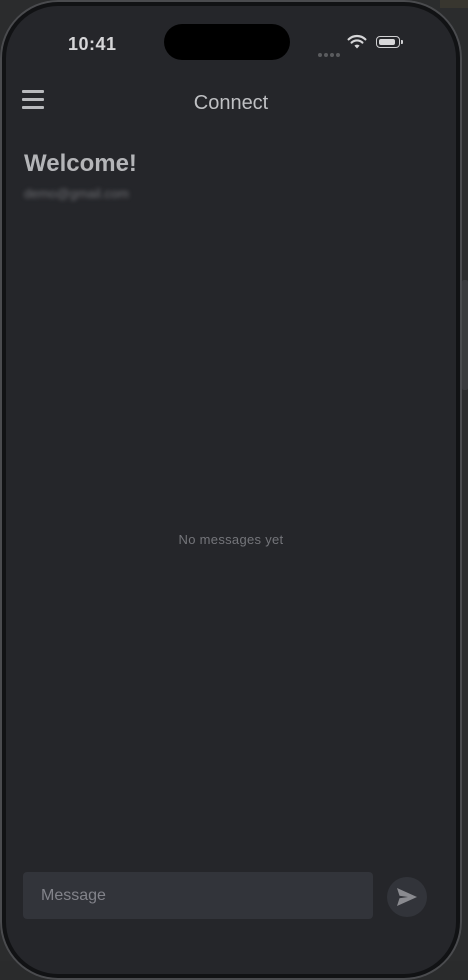 The image size is (468, 980). I want to click on message-input, so click(198, 895).